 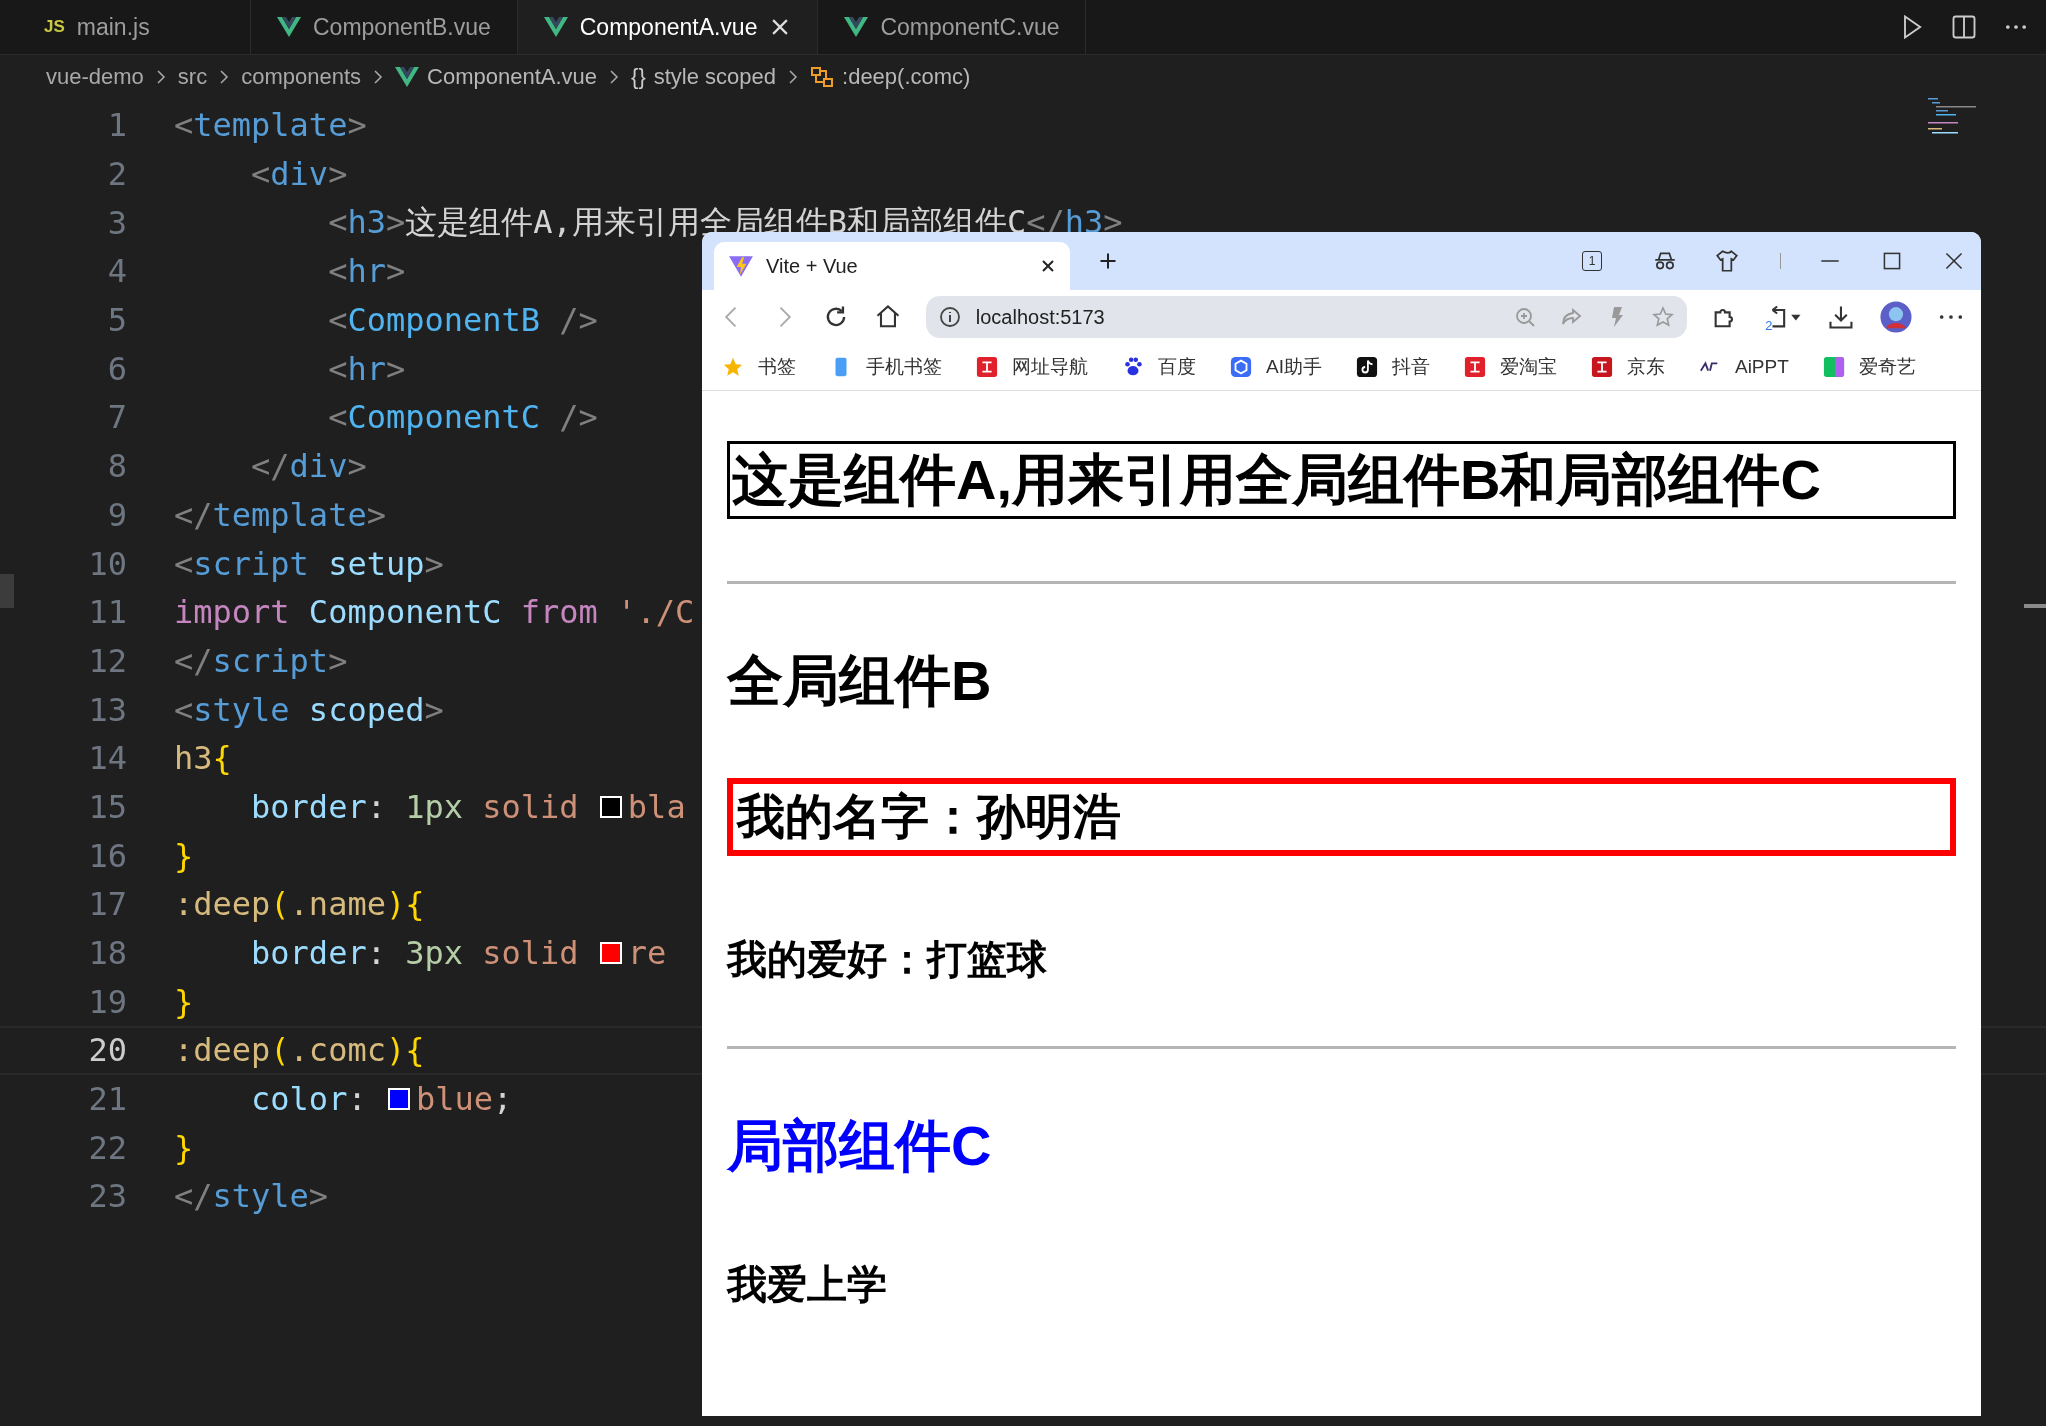 What do you see at coordinates (462, 417) in the screenshot?
I see `code-text: <ComponentC />` at bounding box center [462, 417].